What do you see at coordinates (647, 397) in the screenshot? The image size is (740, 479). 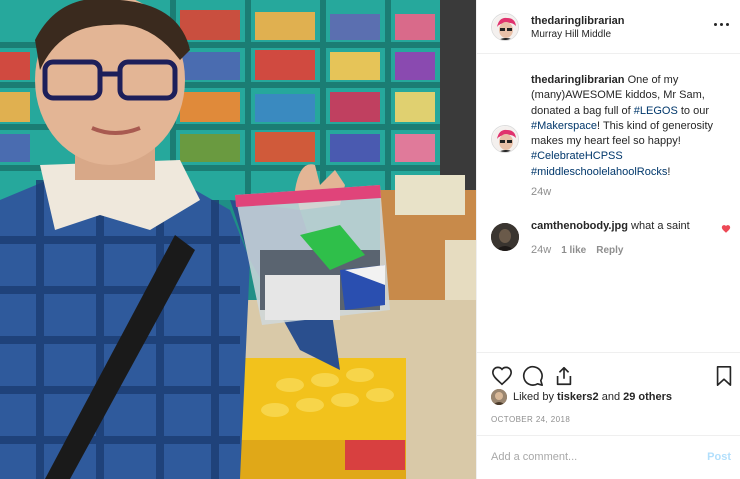 I see `likes-others-link: 29 others` at bounding box center [647, 397].